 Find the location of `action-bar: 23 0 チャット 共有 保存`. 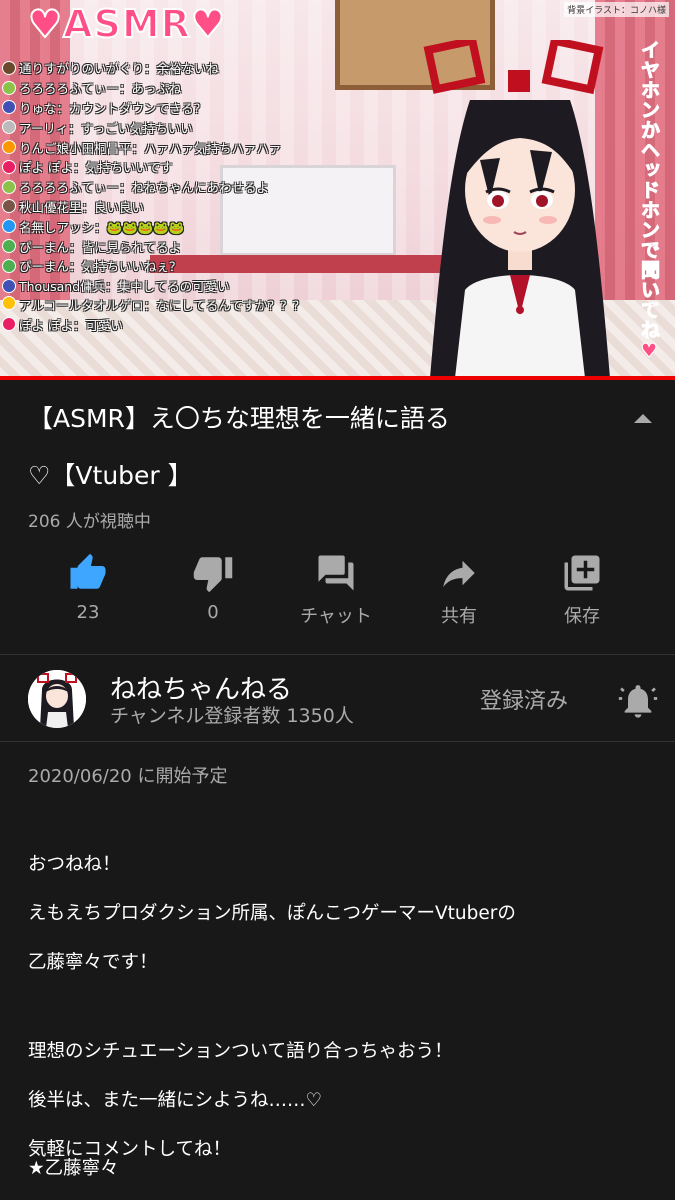

action-bar: 23 0 チャット 共有 保存 is located at coordinates (338, 592).